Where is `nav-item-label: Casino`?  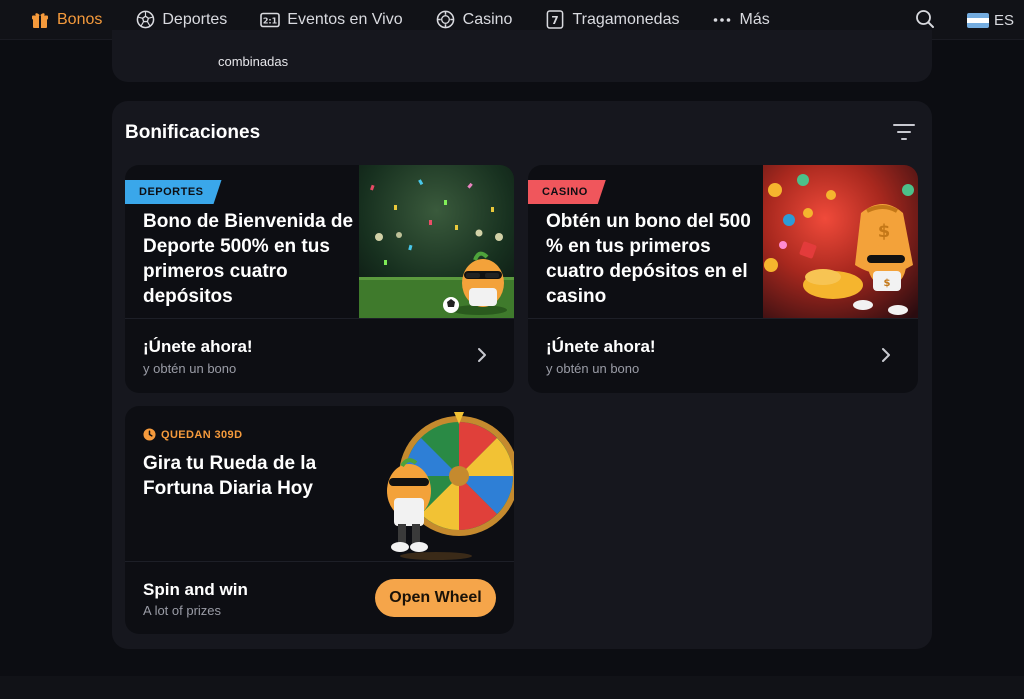 nav-item-label: Casino is located at coordinates (487, 19).